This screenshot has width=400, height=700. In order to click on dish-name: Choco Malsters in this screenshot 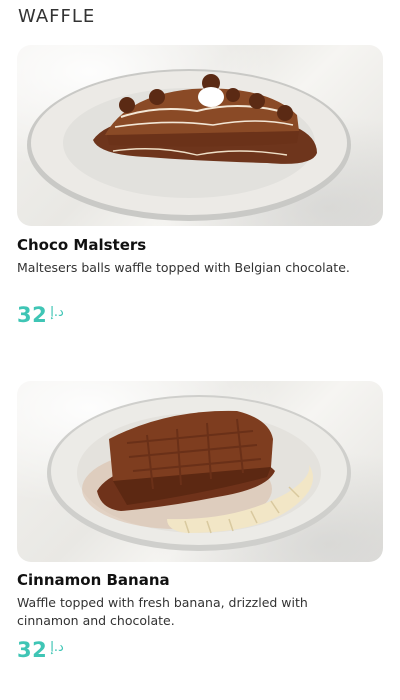, I will do `click(82, 245)`.